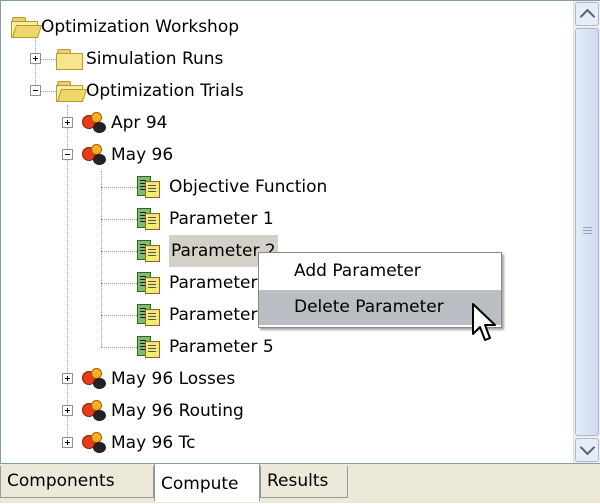  Describe the element at coordinates (153, 443) in the screenshot. I see `tree-item-label: May 96 Tc` at that location.